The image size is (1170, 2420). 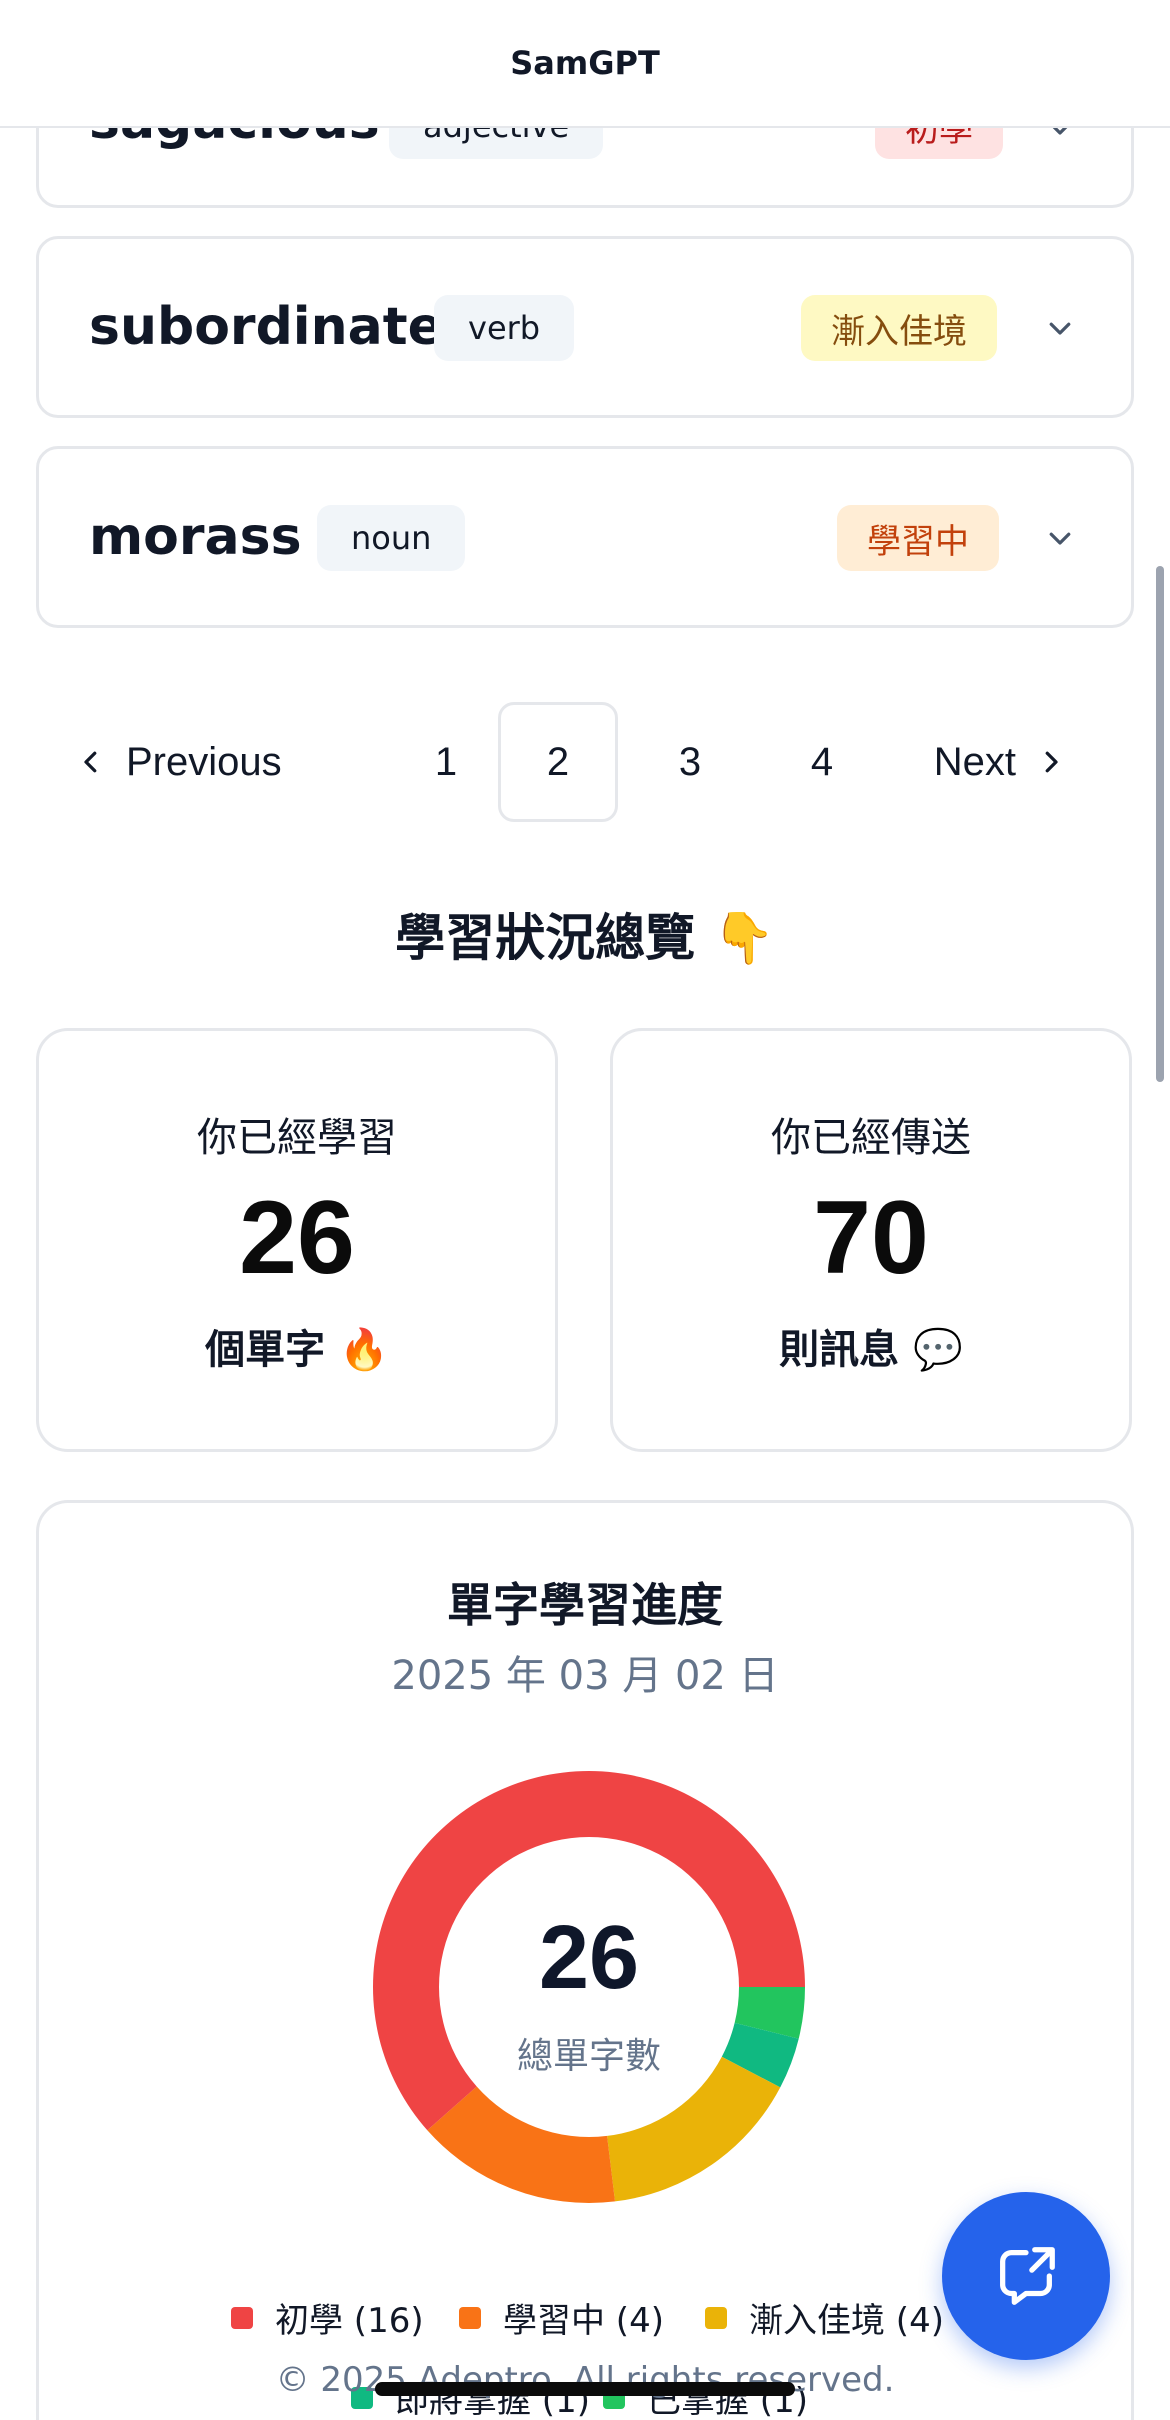 What do you see at coordinates (871, 1350) in the screenshot?
I see `stat-unit: 則訊息 💬` at bounding box center [871, 1350].